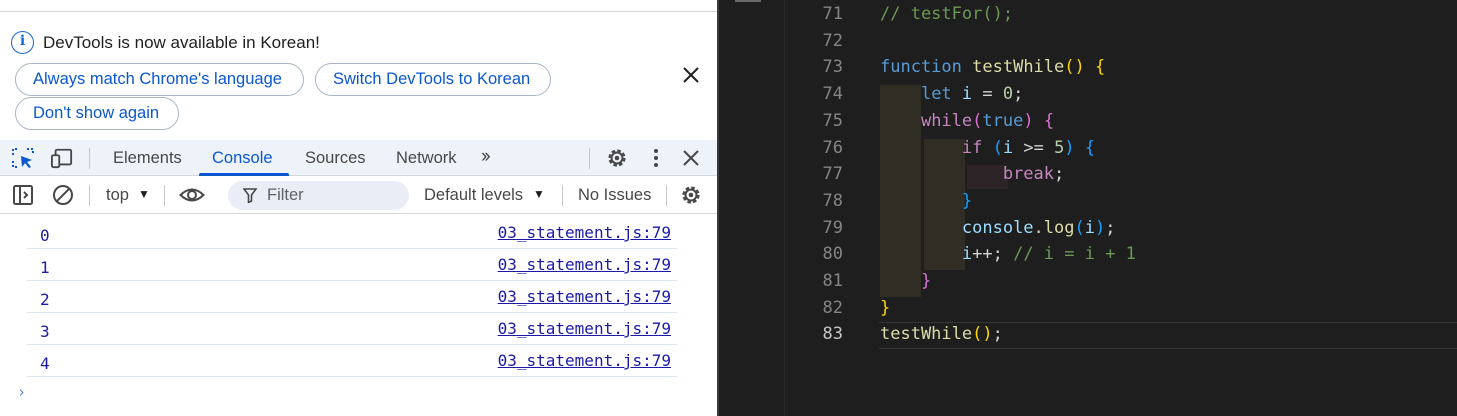 The image size is (1457, 416). I want to click on log-value: 3, so click(45, 331).